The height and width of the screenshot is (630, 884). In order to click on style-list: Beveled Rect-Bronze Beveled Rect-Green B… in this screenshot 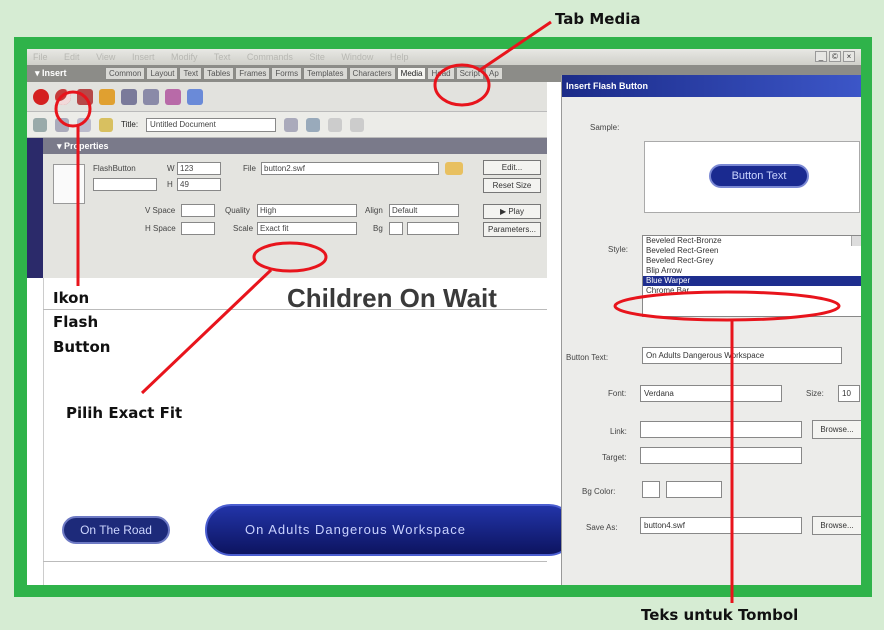, I will do `click(751, 276)`.